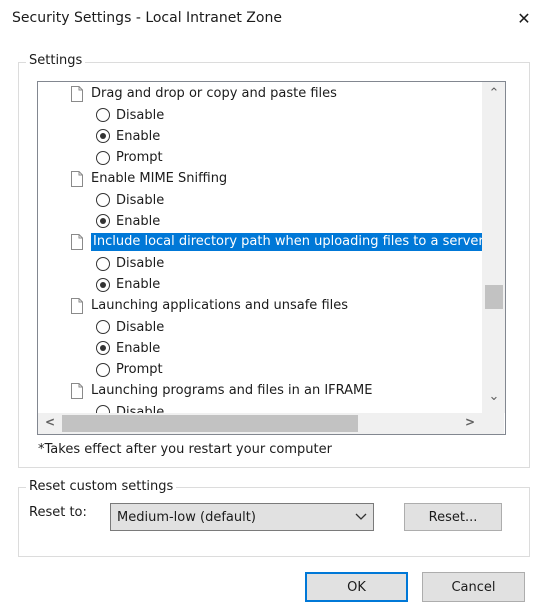  I want to click on setting-item: Launching applications and unsafe files, so click(209, 306).